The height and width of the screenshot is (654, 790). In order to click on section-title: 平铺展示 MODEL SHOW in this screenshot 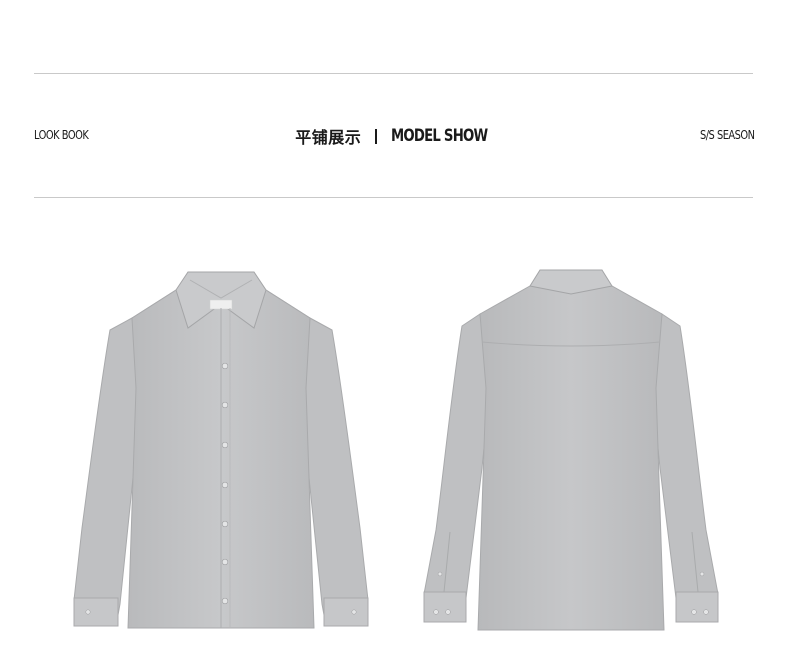, I will do `click(395, 136)`.